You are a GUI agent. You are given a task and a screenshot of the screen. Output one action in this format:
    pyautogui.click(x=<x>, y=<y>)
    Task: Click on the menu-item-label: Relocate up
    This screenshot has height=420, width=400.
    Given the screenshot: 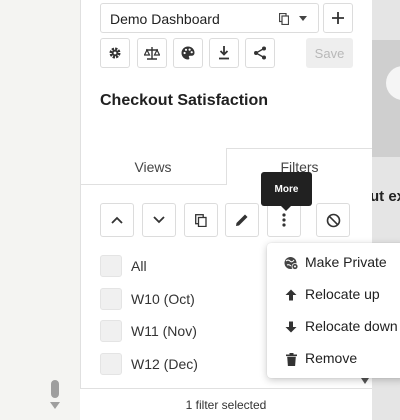 What is the action you would take?
    pyautogui.click(x=342, y=294)
    